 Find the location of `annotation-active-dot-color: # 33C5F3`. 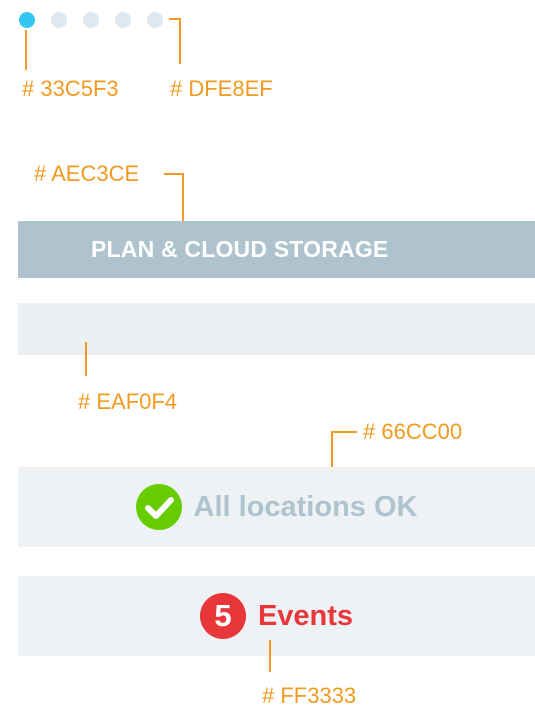

annotation-active-dot-color: # 33C5F3 is located at coordinates (70, 88).